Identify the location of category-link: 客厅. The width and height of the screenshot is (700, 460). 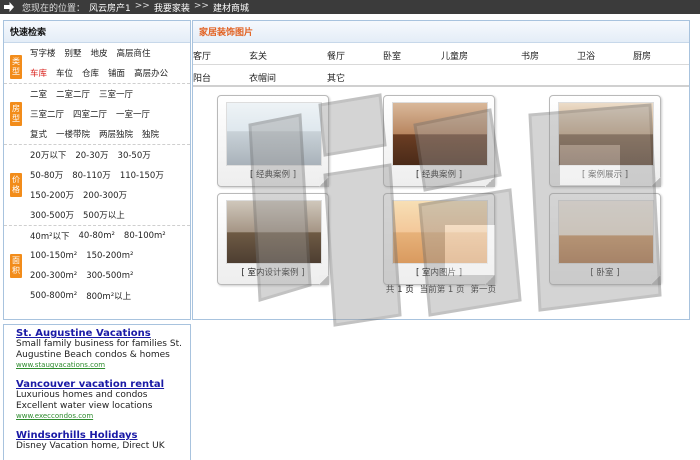
(202, 55).